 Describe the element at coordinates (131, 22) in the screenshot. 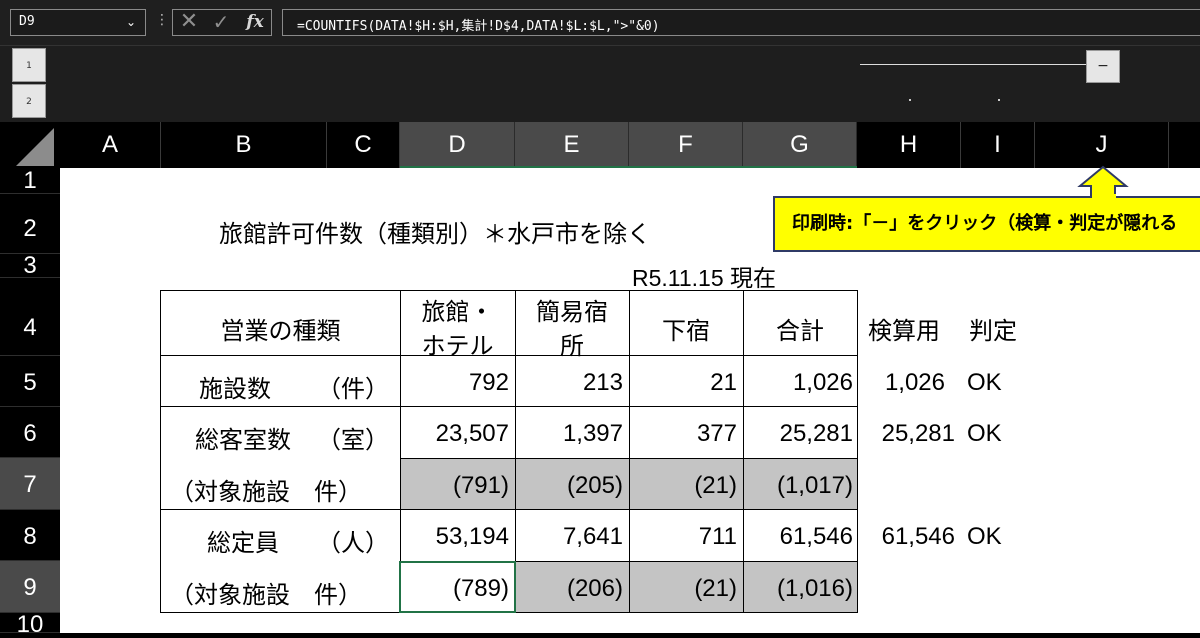

I see `name-box-dropdown-icon: ⌄` at that location.